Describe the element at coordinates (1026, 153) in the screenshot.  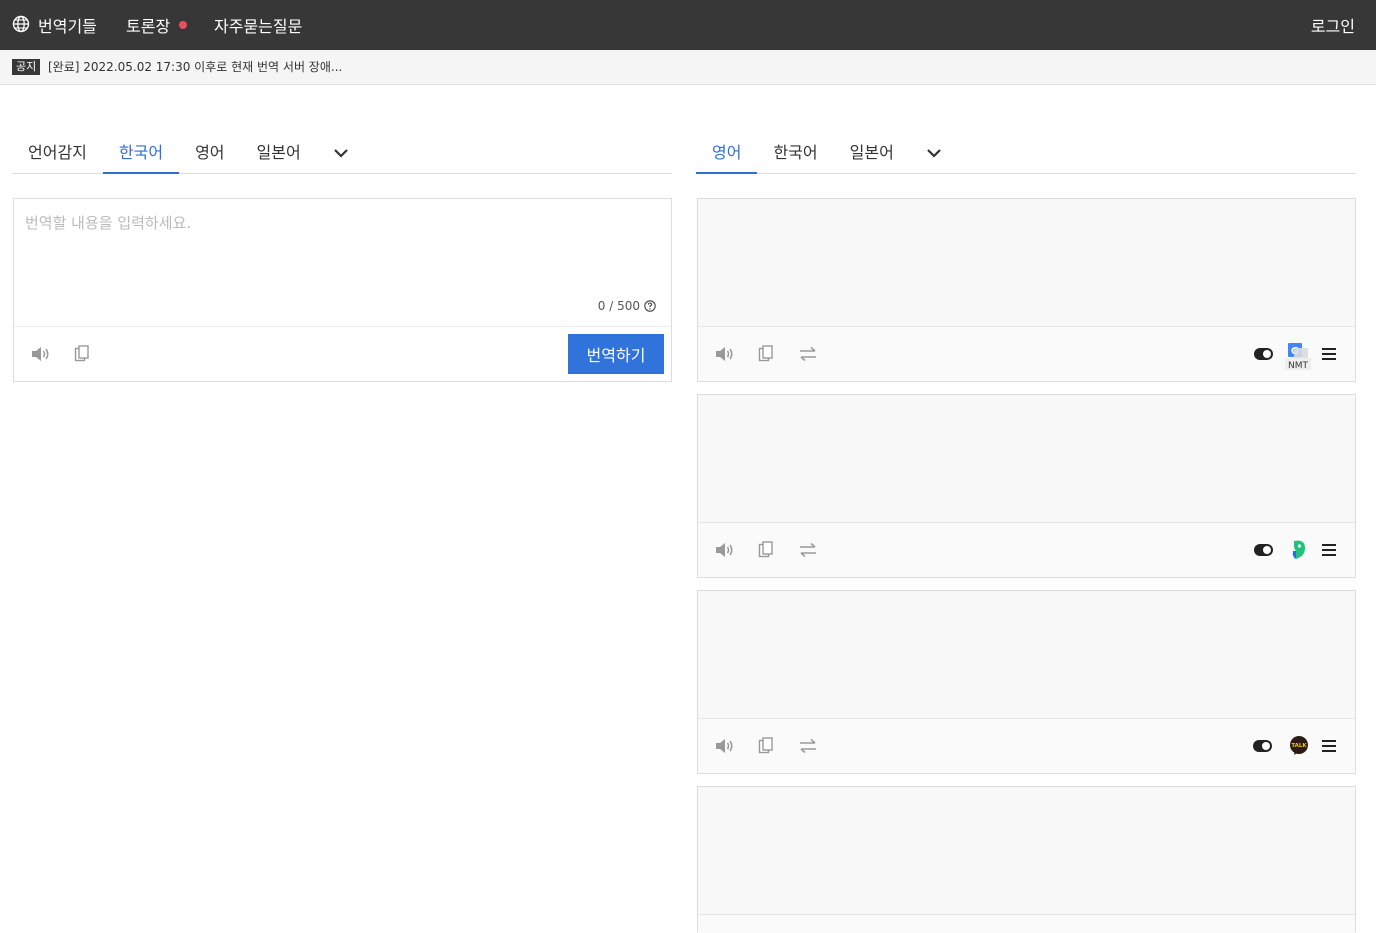
I see `target-language-tabs: 영어 한국어 일본어` at that location.